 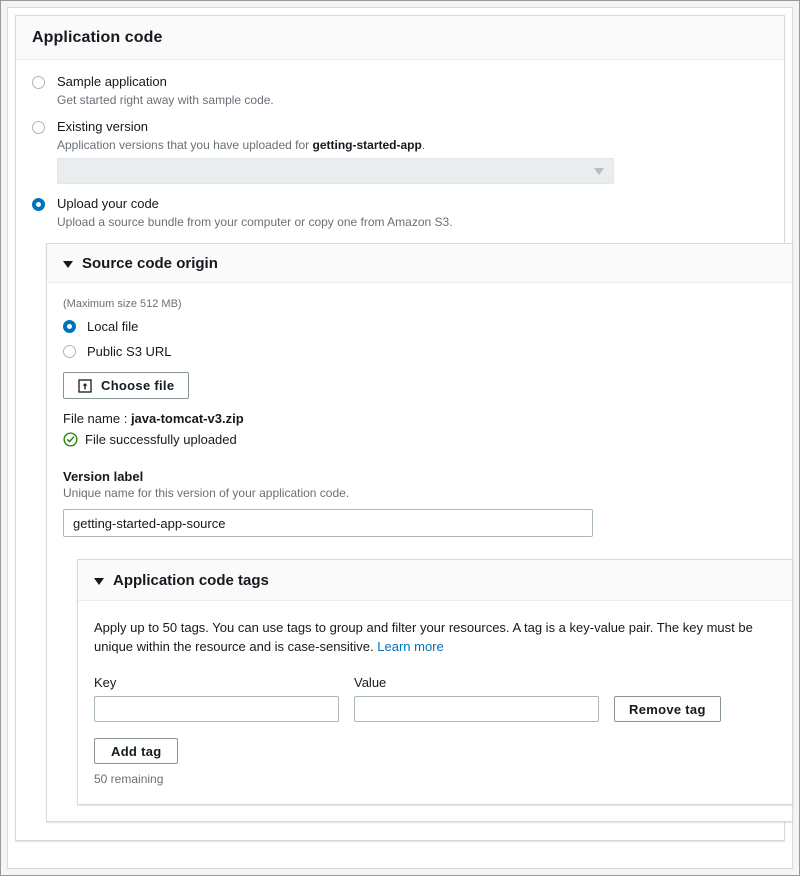 I want to click on application-code-tags-header: Application code tags, so click(x=435, y=580).